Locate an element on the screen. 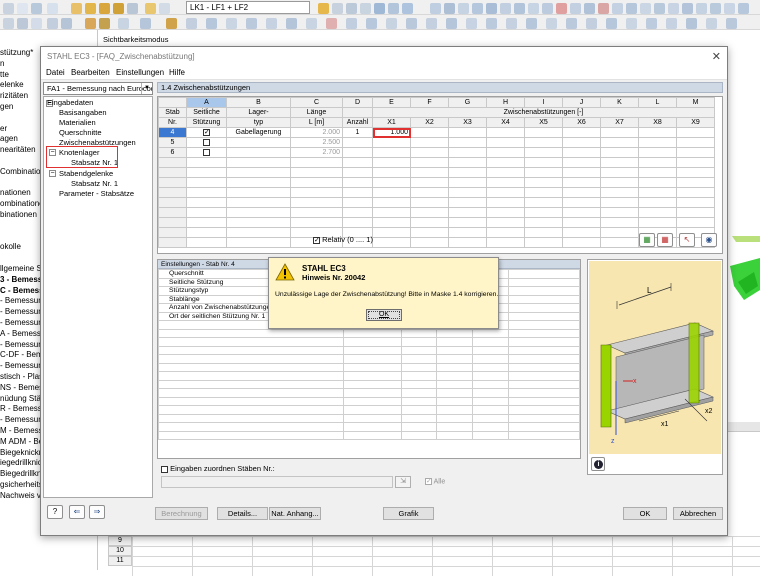 This screenshot has width=760, height=576. menu-datei: Datei is located at coordinates (55, 72).